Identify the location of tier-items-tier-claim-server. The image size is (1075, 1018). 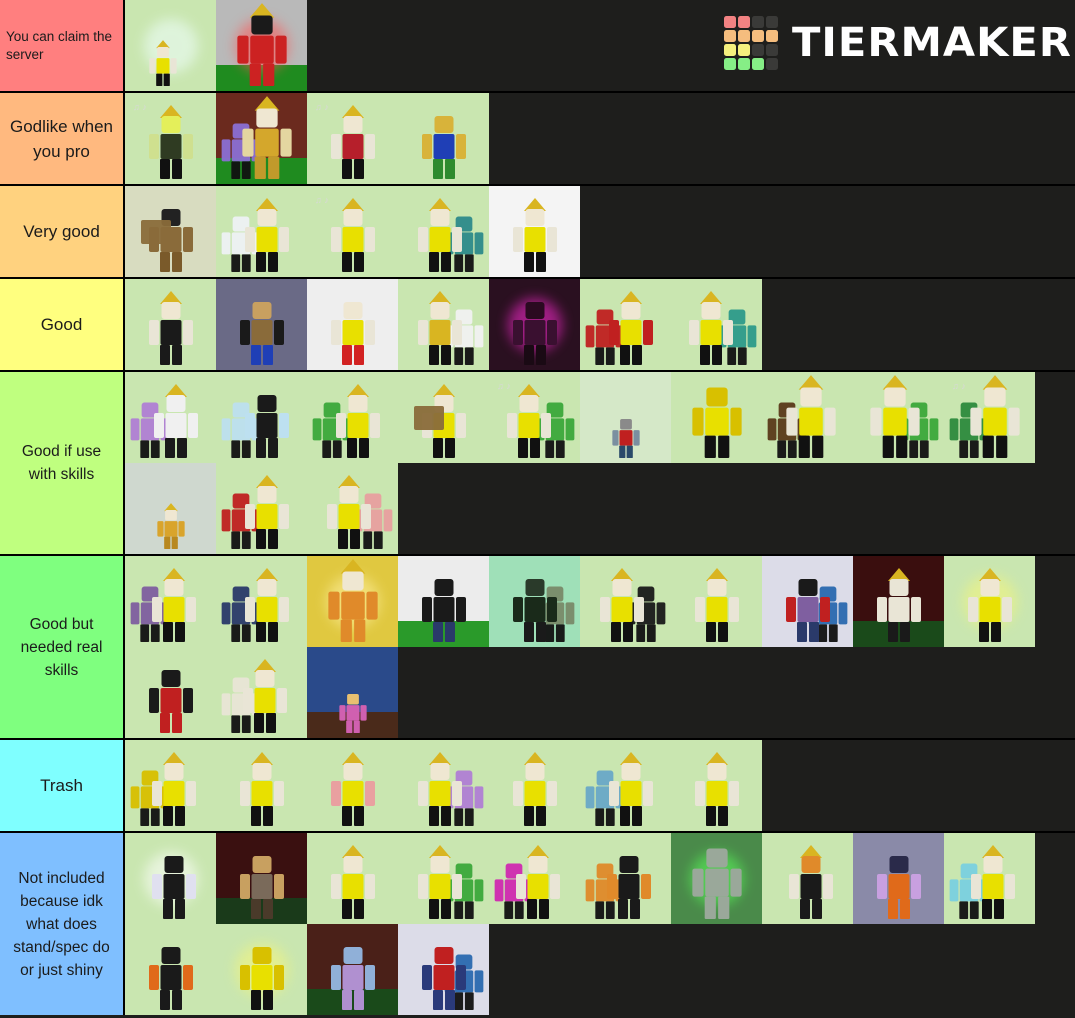
(600, 45).